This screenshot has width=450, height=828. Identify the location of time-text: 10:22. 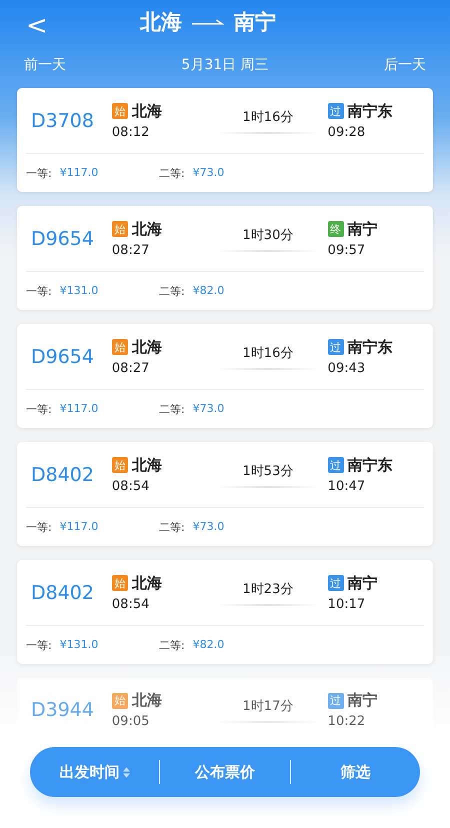
(347, 721).